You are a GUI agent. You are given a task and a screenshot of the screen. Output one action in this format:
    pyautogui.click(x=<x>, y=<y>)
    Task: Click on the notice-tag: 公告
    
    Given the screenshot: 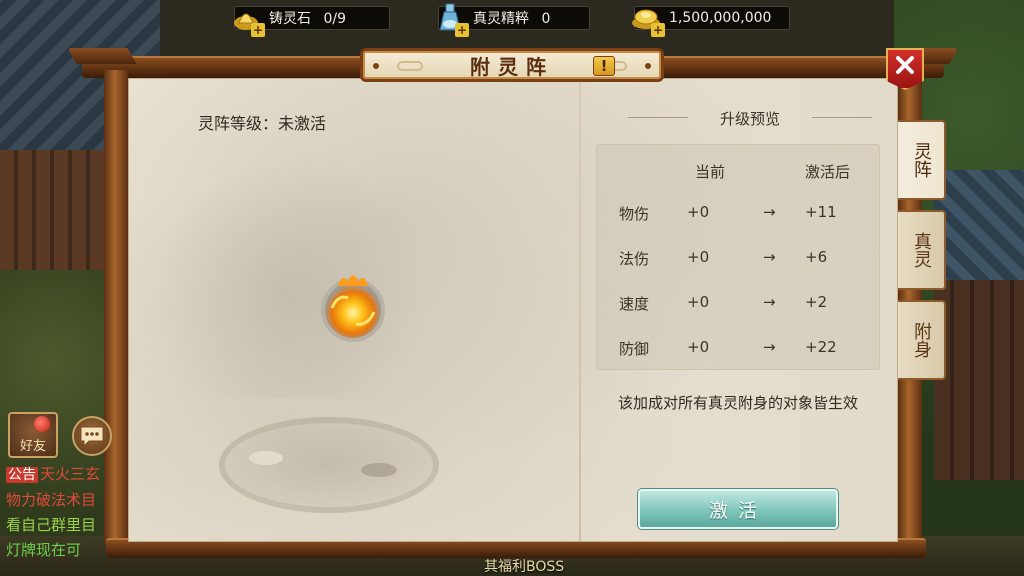 What is the action you would take?
    pyautogui.click(x=22, y=475)
    